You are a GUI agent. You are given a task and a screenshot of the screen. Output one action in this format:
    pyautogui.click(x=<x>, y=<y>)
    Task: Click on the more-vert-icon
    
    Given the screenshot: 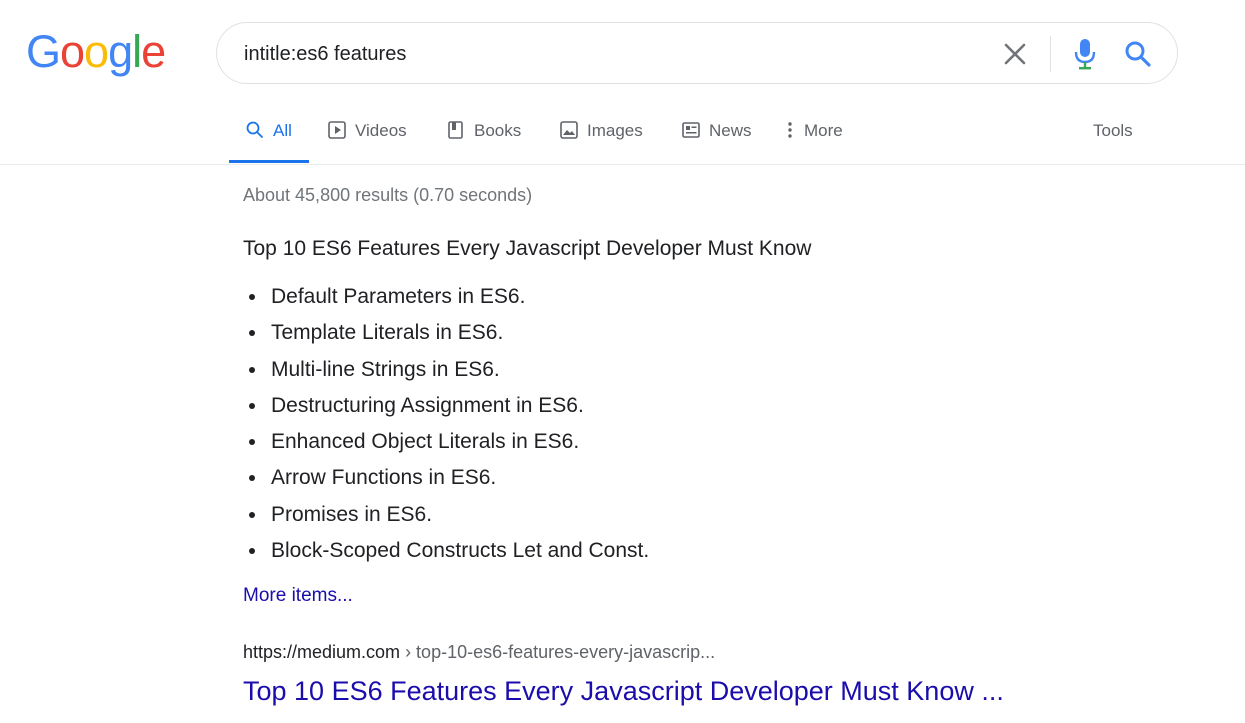 What is the action you would take?
    pyautogui.click(x=790, y=130)
    